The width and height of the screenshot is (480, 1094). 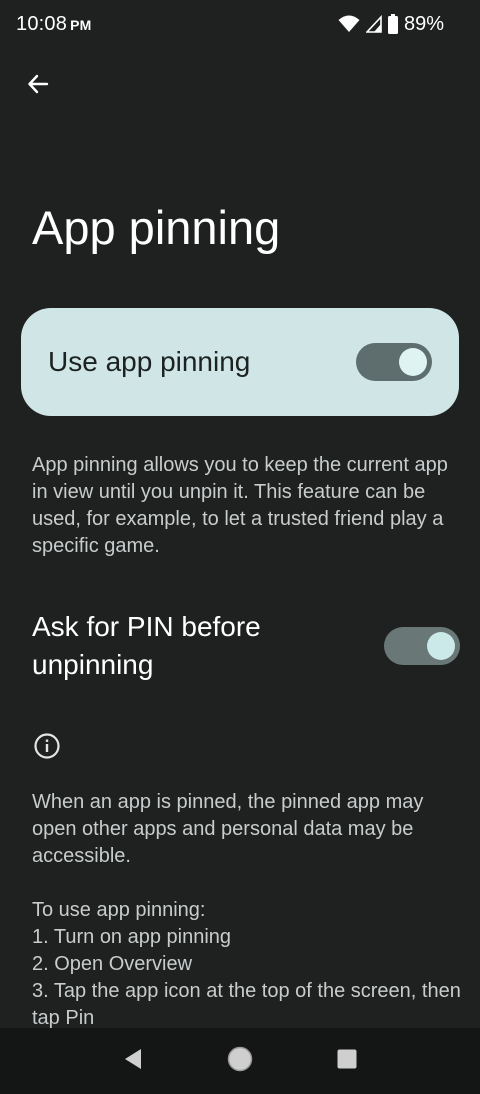 I want to click on status-time-value: 10:08, so click(x=42, y=23).